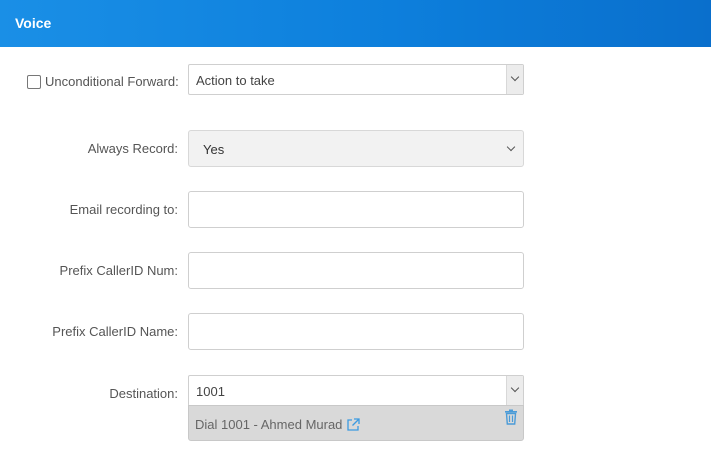  What do you see at coordinates (132, 148) in the screenshot?
I see `always-record-label: Always Record:` at bounding box center [132, 148].